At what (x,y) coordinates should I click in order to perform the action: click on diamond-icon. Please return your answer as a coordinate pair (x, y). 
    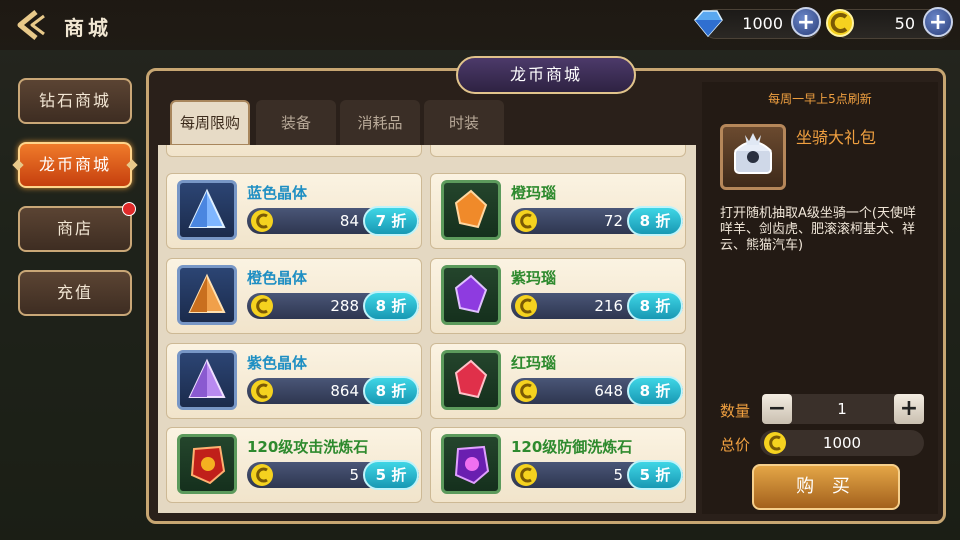
    Looking at the image, I should click on (708, 24).